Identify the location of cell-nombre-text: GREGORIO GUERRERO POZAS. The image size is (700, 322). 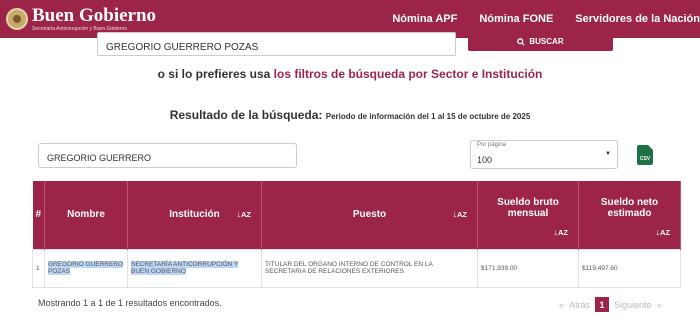
(86, 268).